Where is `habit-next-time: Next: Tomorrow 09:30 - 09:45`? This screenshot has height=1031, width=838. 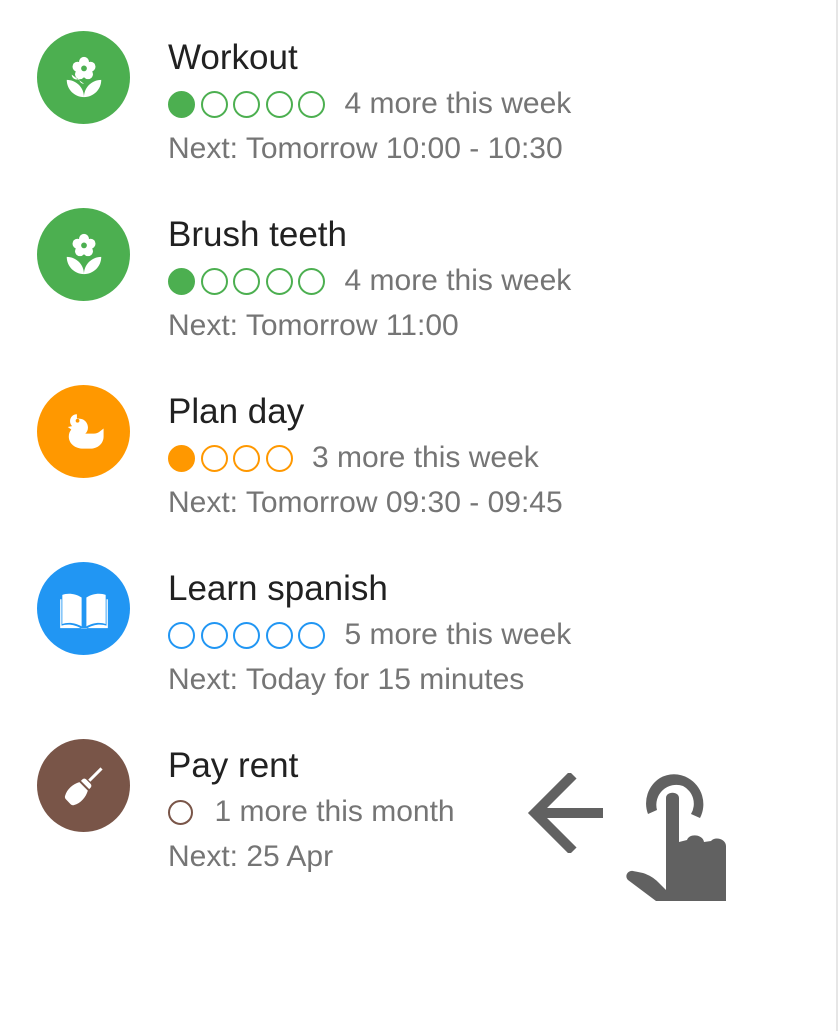
habit-next-time: Next: Tomorrow 09:30 - 09:45 is located at coordinates (365, 502).